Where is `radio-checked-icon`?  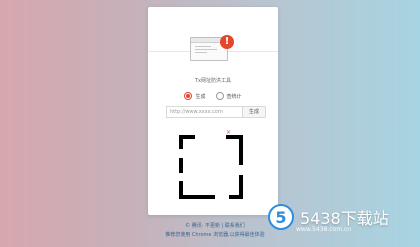
radio-checked-icon is located at coordinates (188, 96).